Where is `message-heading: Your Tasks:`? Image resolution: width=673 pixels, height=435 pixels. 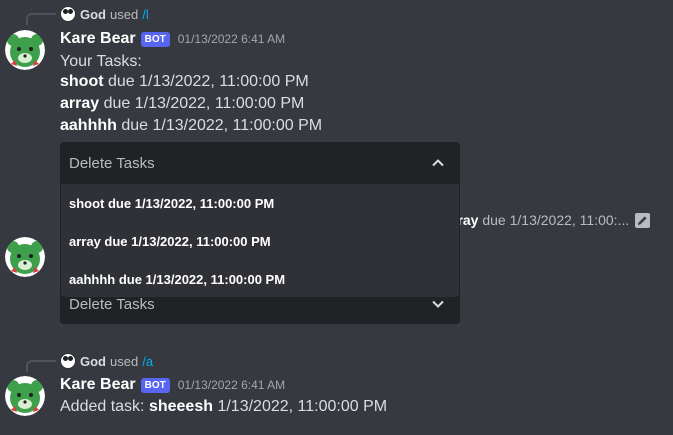
message-heading: Your Tasks: is located at coordinates (101, 61).